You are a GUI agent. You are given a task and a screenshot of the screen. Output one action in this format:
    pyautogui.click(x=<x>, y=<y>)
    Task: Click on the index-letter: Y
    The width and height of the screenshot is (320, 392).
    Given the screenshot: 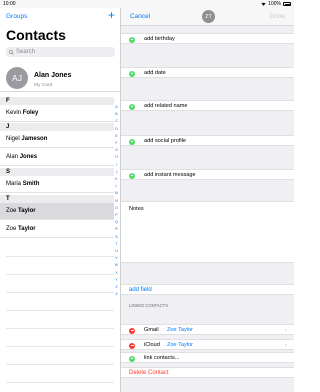 What is the action you would take?
    pyautogui.click(x=116, y=280)
    